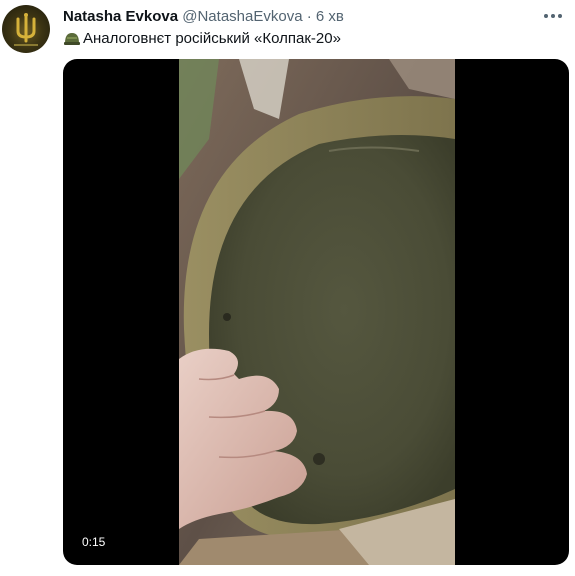  Describe the element at coordinates (212, 38) in the screenshot. I see `tweet-text: Аналоговнєт російський «Колпак-20»` at that location.